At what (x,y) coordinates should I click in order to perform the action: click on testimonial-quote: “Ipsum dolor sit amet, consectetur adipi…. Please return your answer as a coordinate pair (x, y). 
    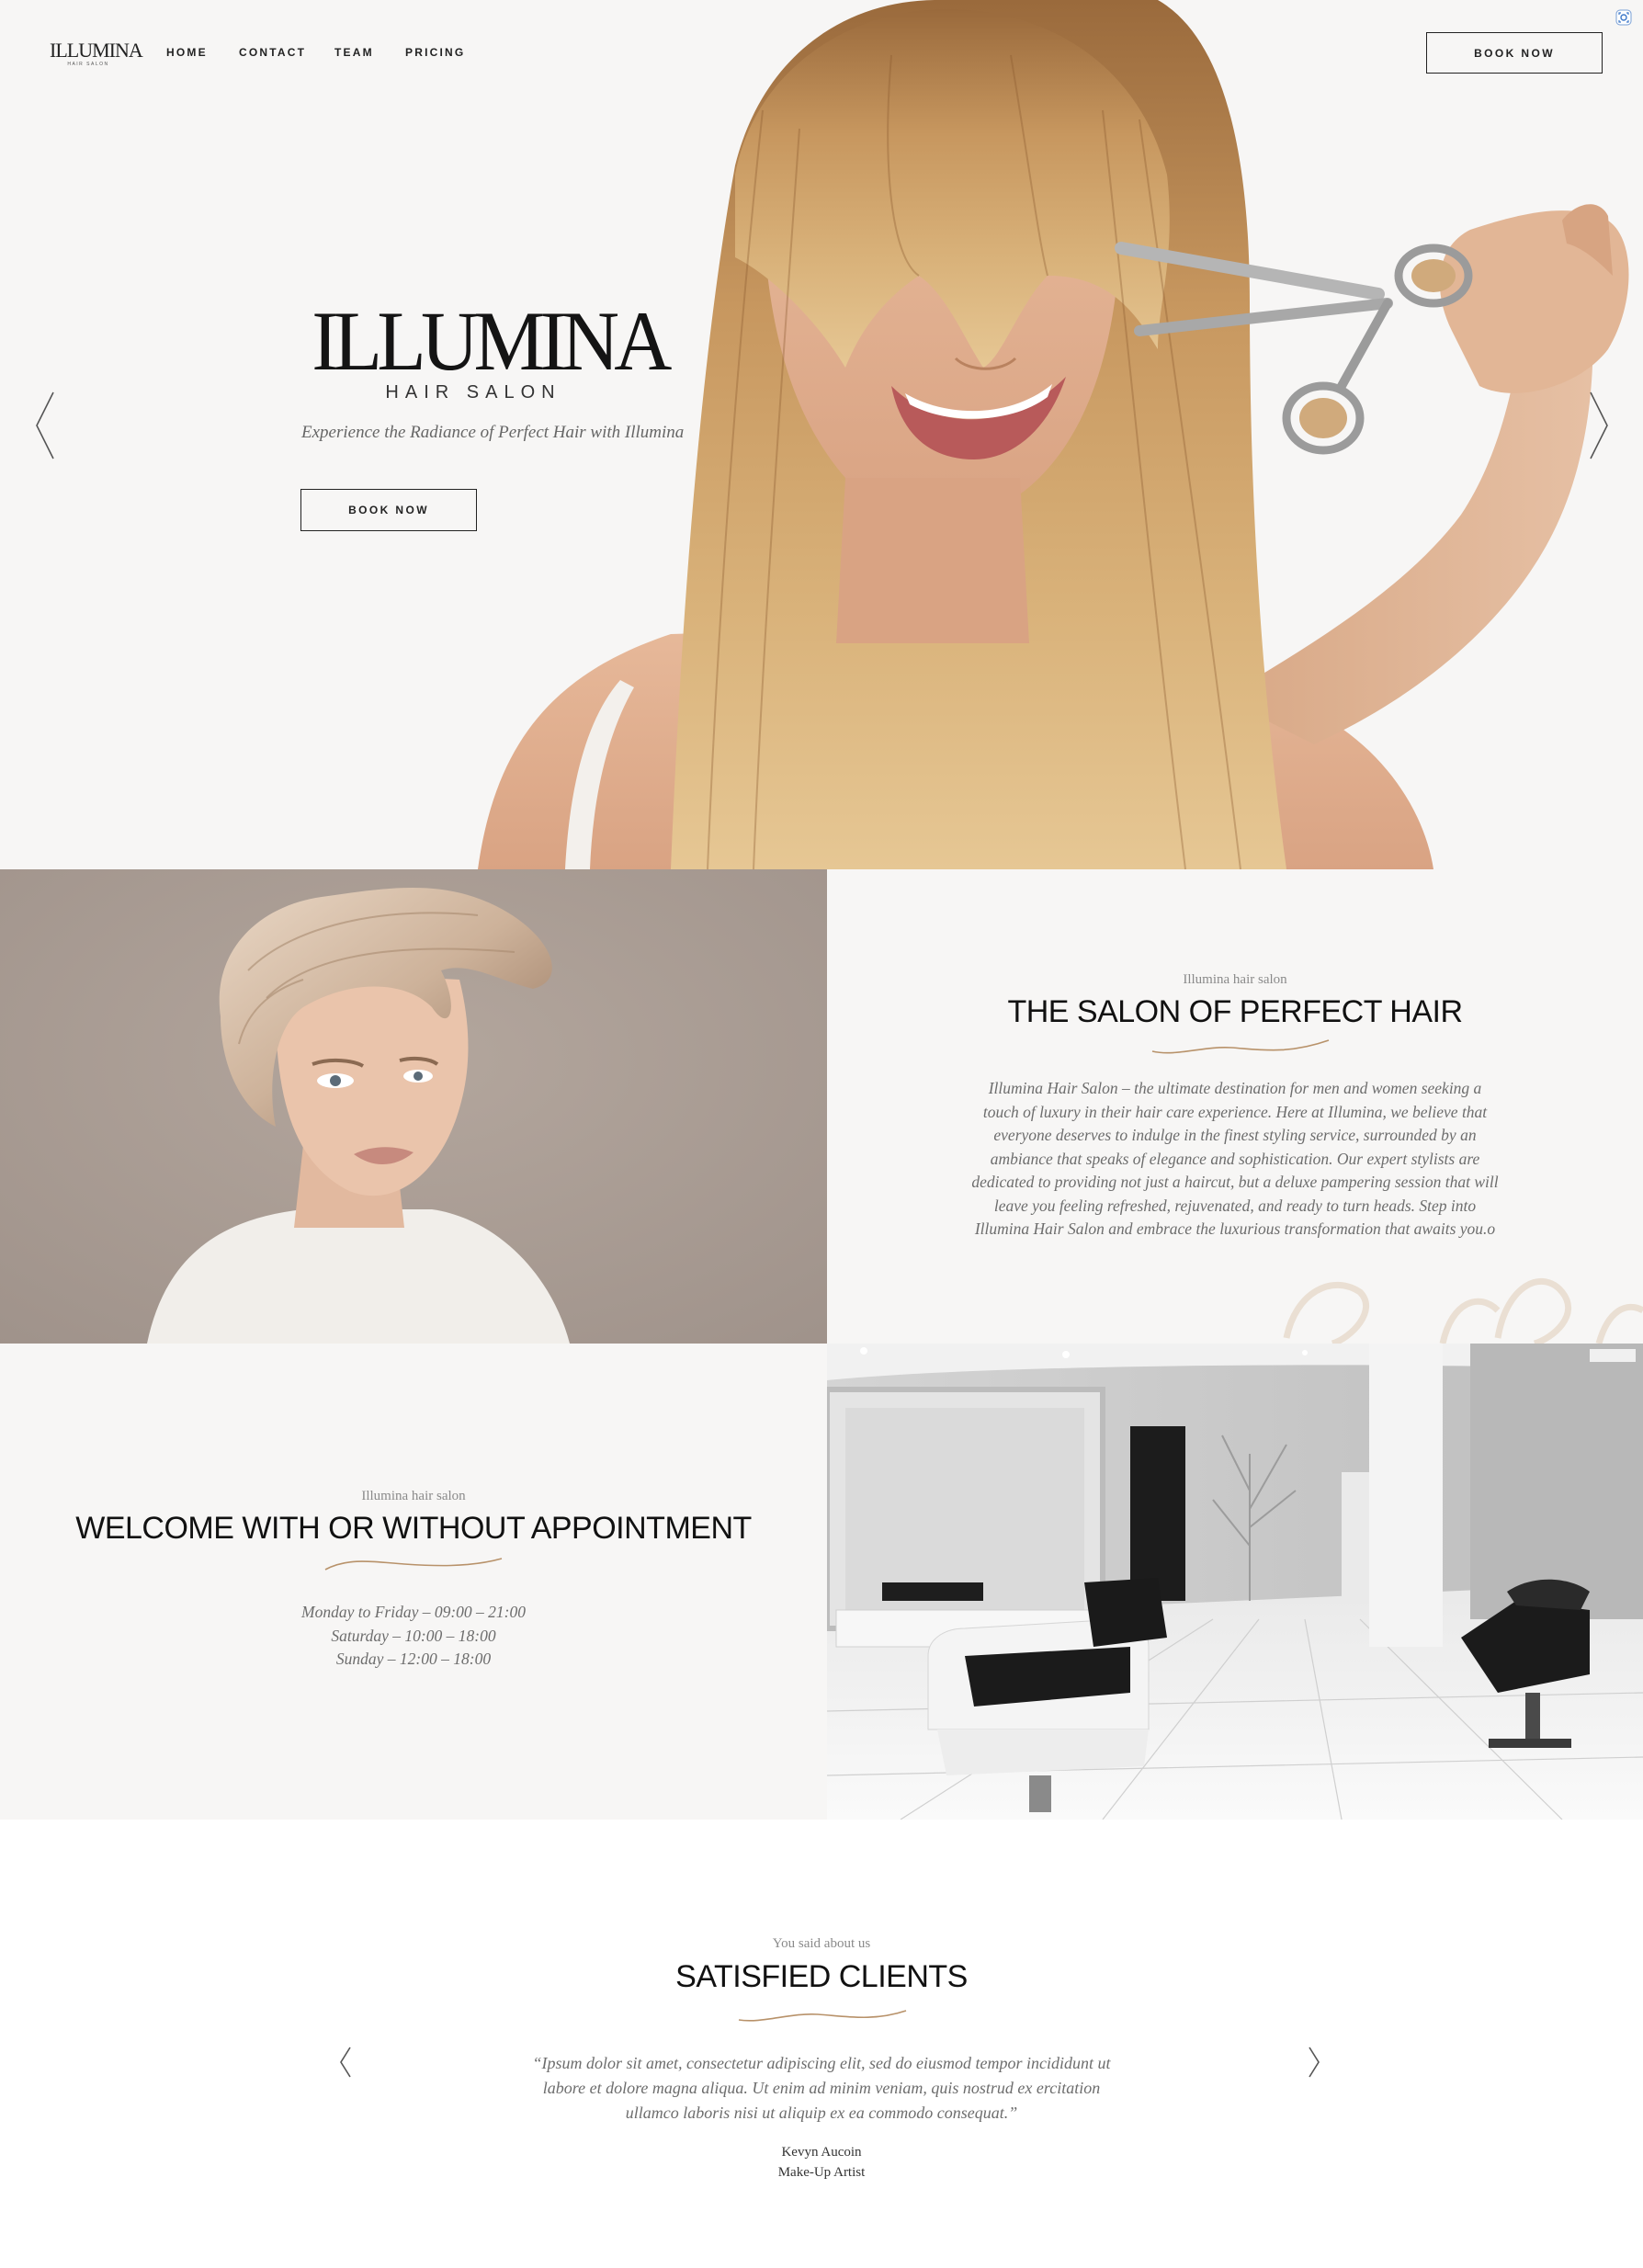
    Looking at the image, I should click on (821, 2088).